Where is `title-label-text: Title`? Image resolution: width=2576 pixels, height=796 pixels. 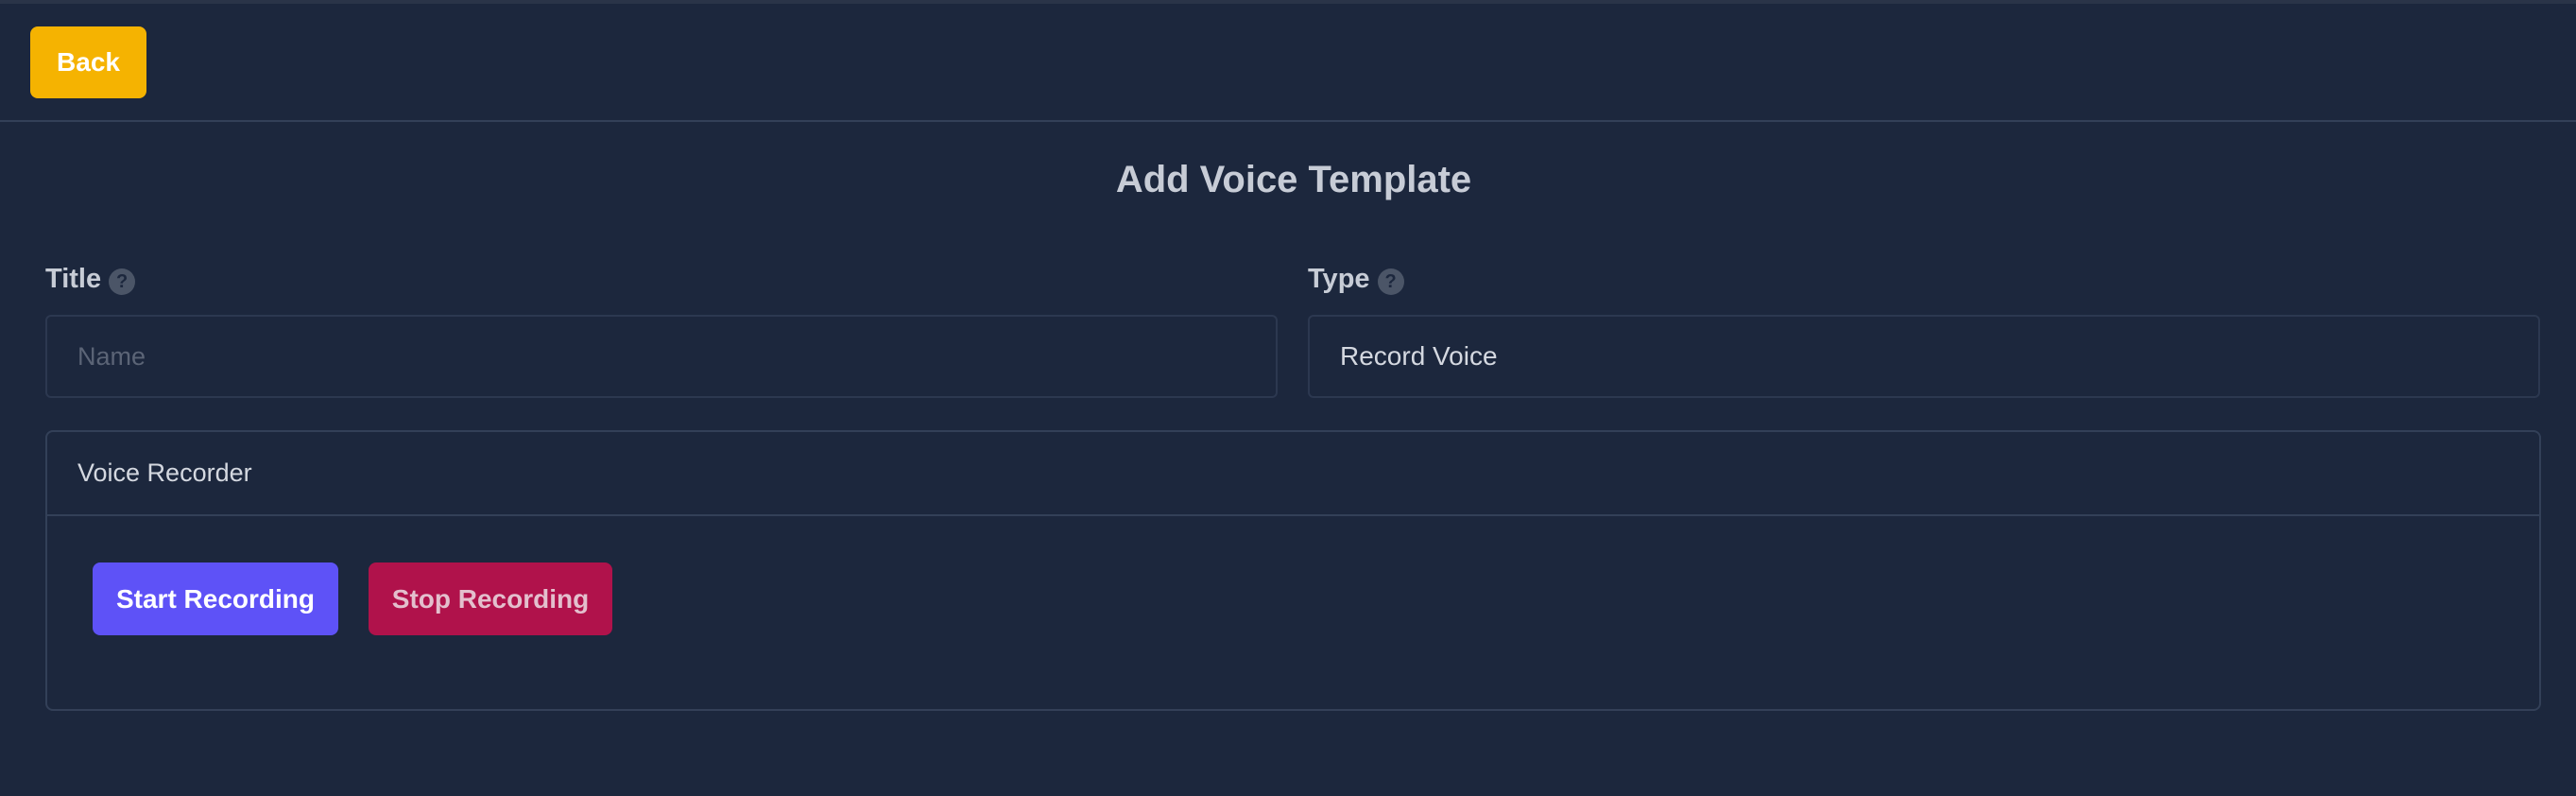
title-label-text: Title is located at coordinates (73, 278).